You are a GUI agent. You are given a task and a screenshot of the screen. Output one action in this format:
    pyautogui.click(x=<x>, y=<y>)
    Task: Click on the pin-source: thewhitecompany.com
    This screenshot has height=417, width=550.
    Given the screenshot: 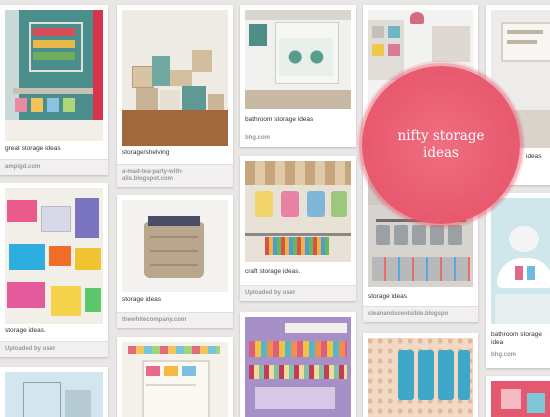 What is the action you would take?
    pyautogui.click(x=175, y=320)
    